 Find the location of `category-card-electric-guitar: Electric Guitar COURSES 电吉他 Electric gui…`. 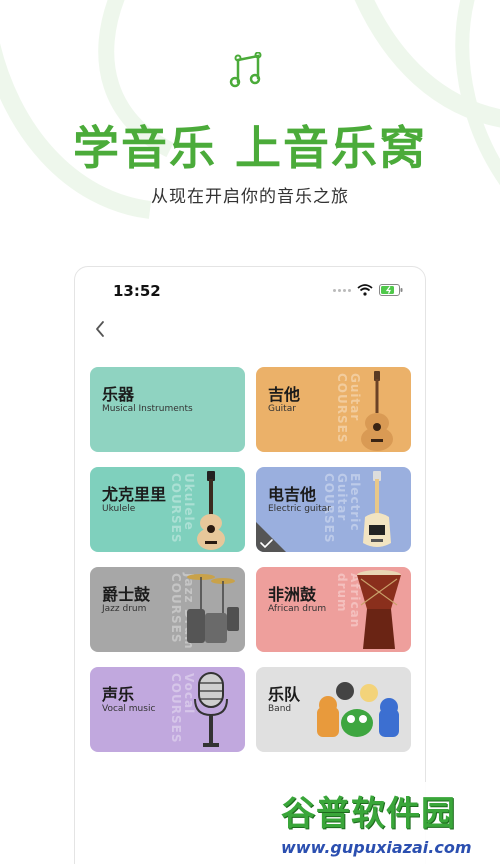

category-card-electric-guitar: Electric Guitar COURSES 电吉他 Electric gui… is located at coordinates (333, 509).